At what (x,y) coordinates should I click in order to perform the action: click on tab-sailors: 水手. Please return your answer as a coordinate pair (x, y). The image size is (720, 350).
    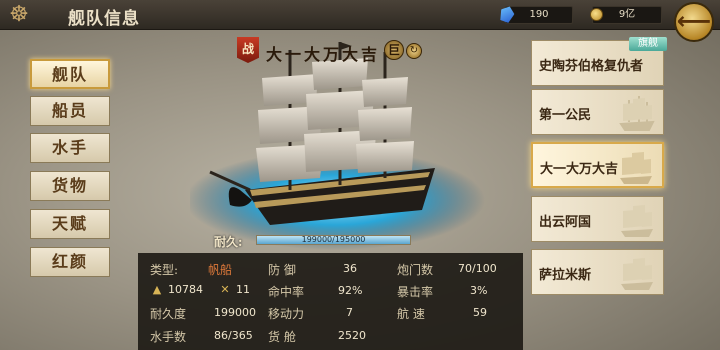
    Looking at the image, I should click on (70, 148).